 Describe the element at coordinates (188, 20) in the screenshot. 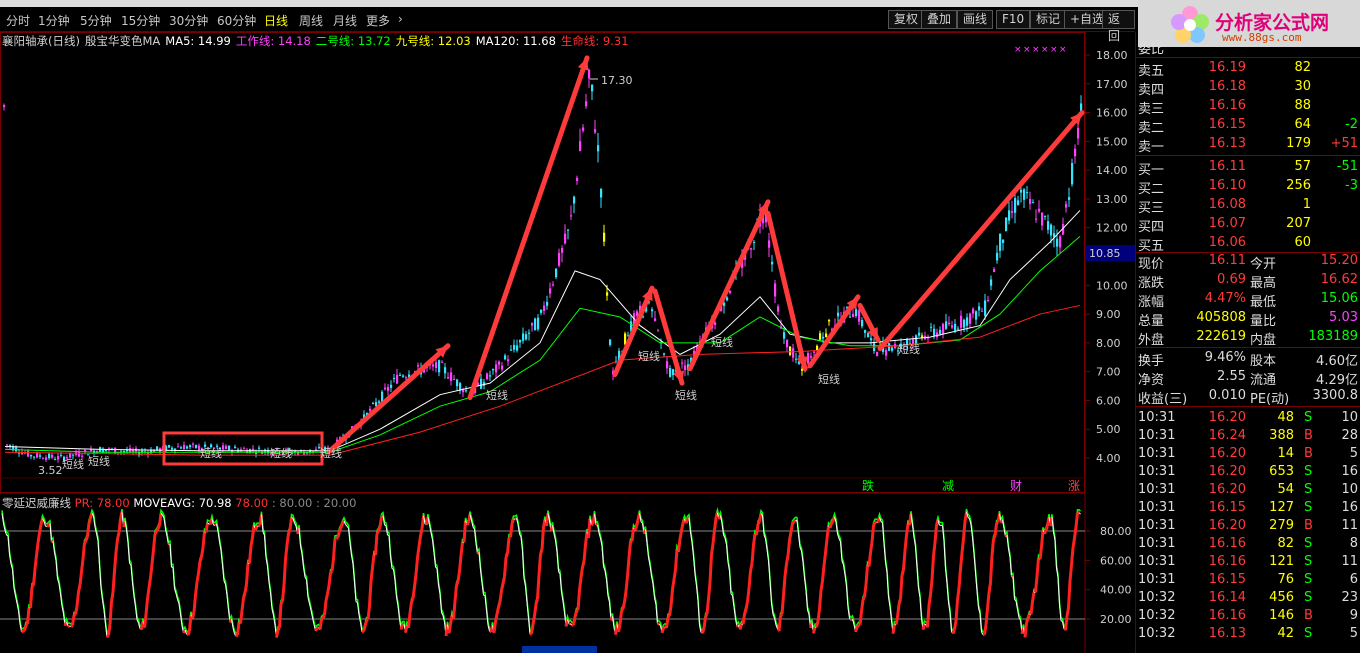

I see `period-tab-4: 30分钟` at that location.